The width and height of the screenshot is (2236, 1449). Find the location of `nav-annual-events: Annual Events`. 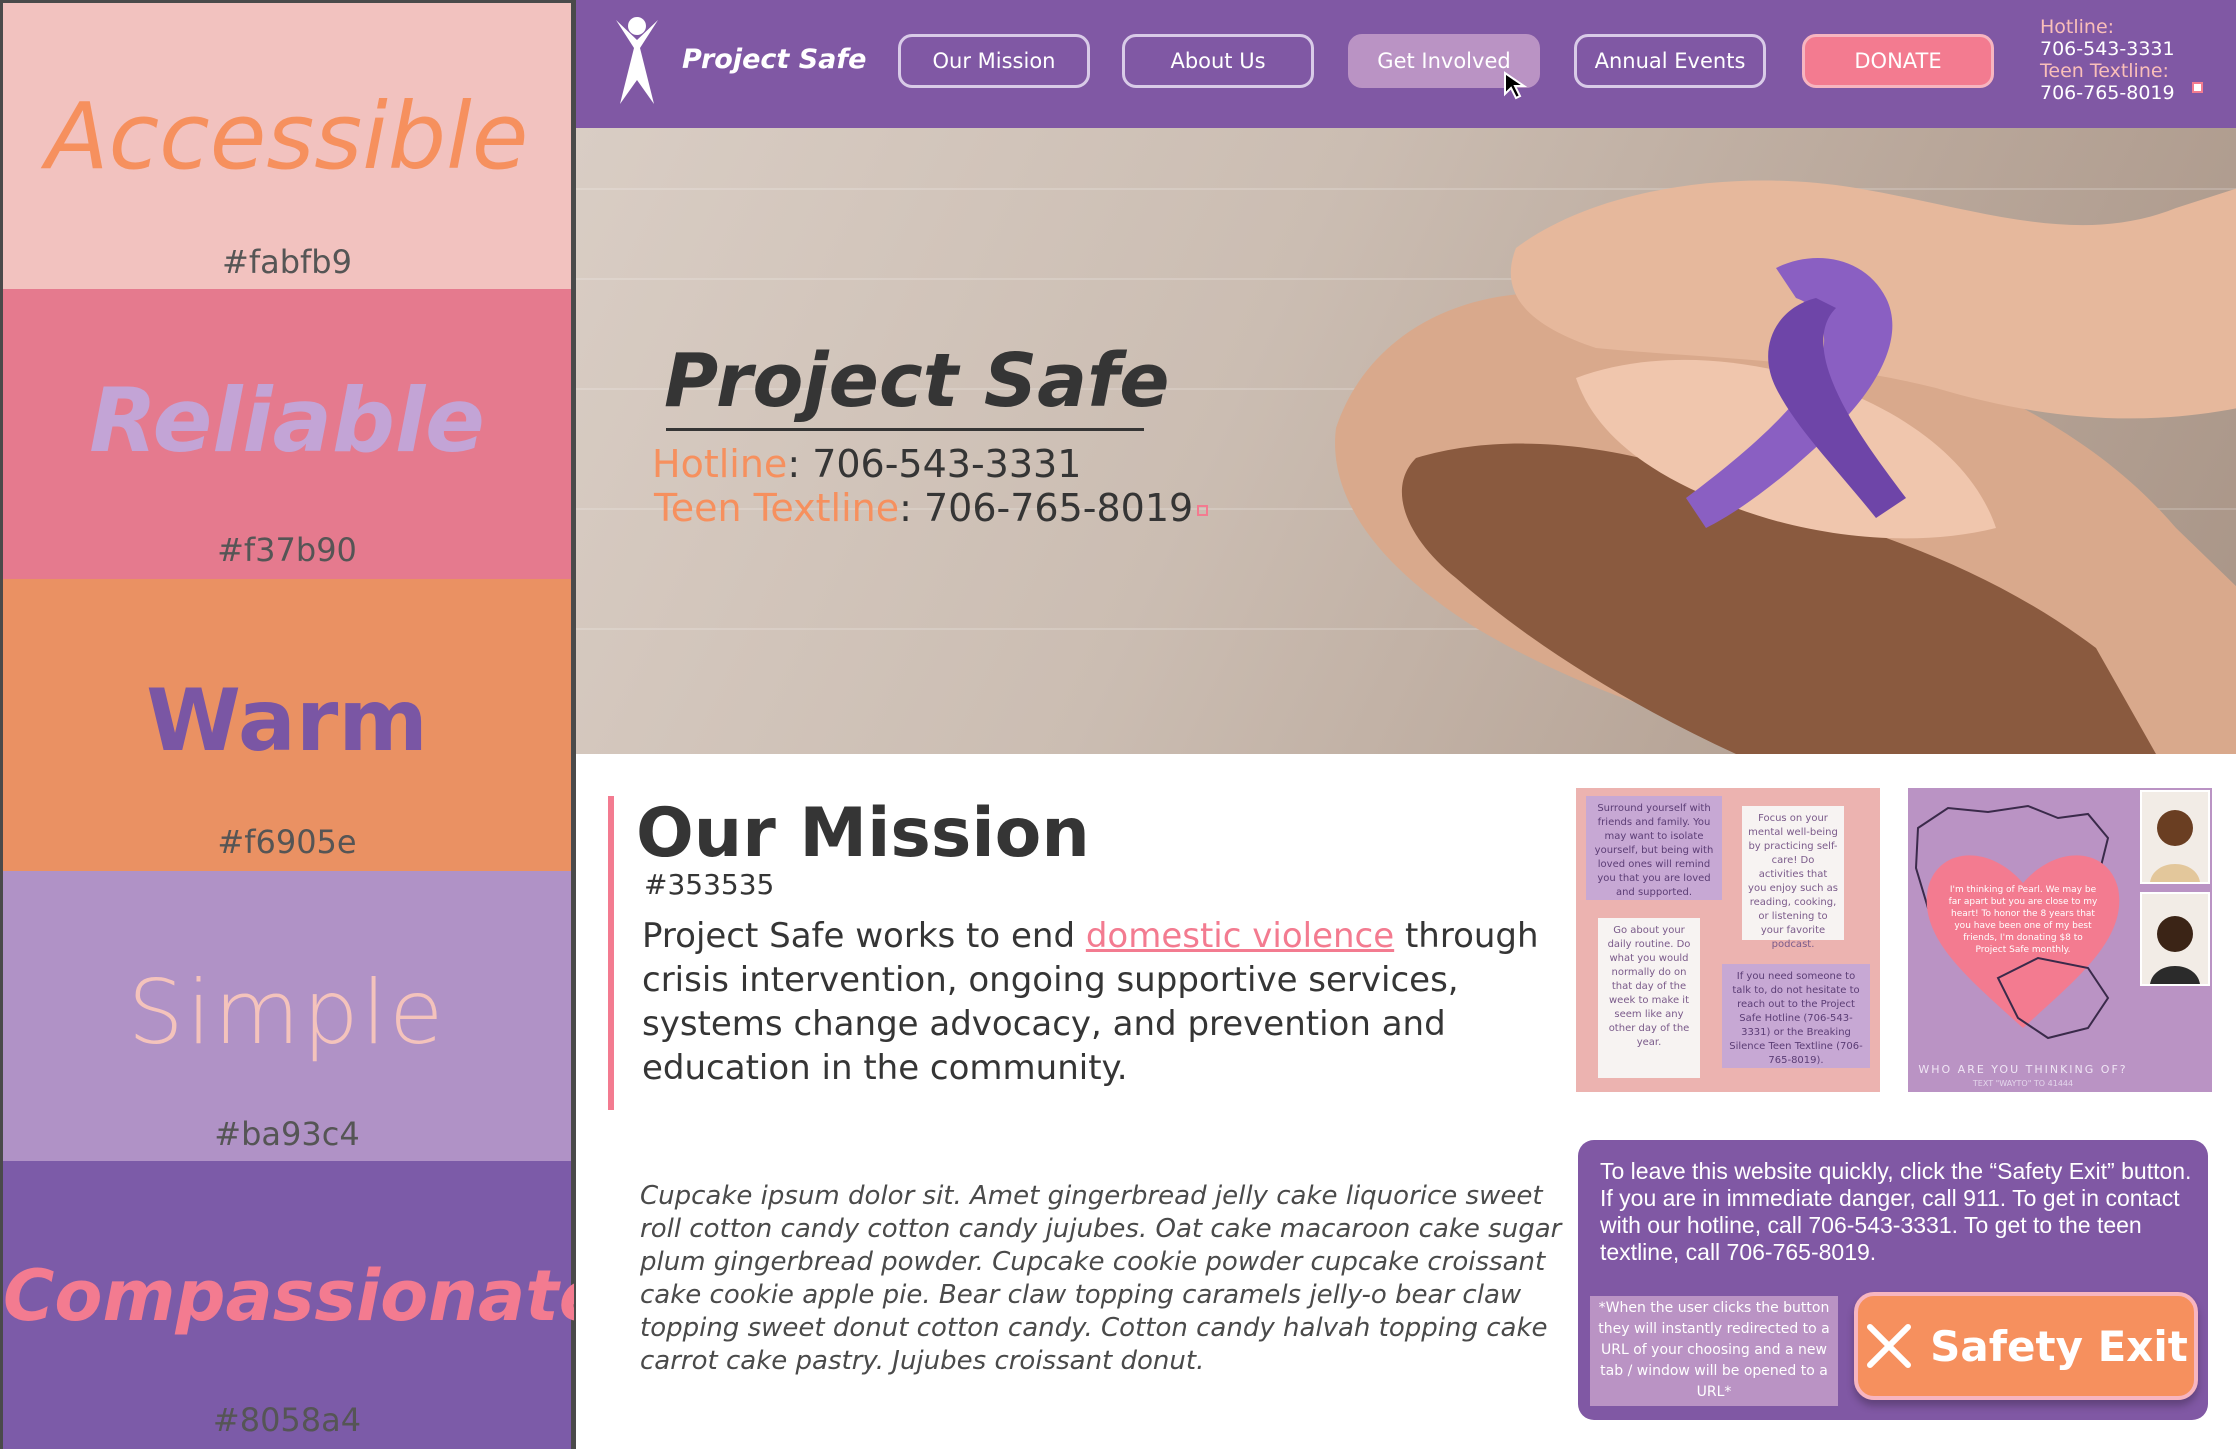

nav-annual-events: Annual Events is located at coordinates (1670, 61).